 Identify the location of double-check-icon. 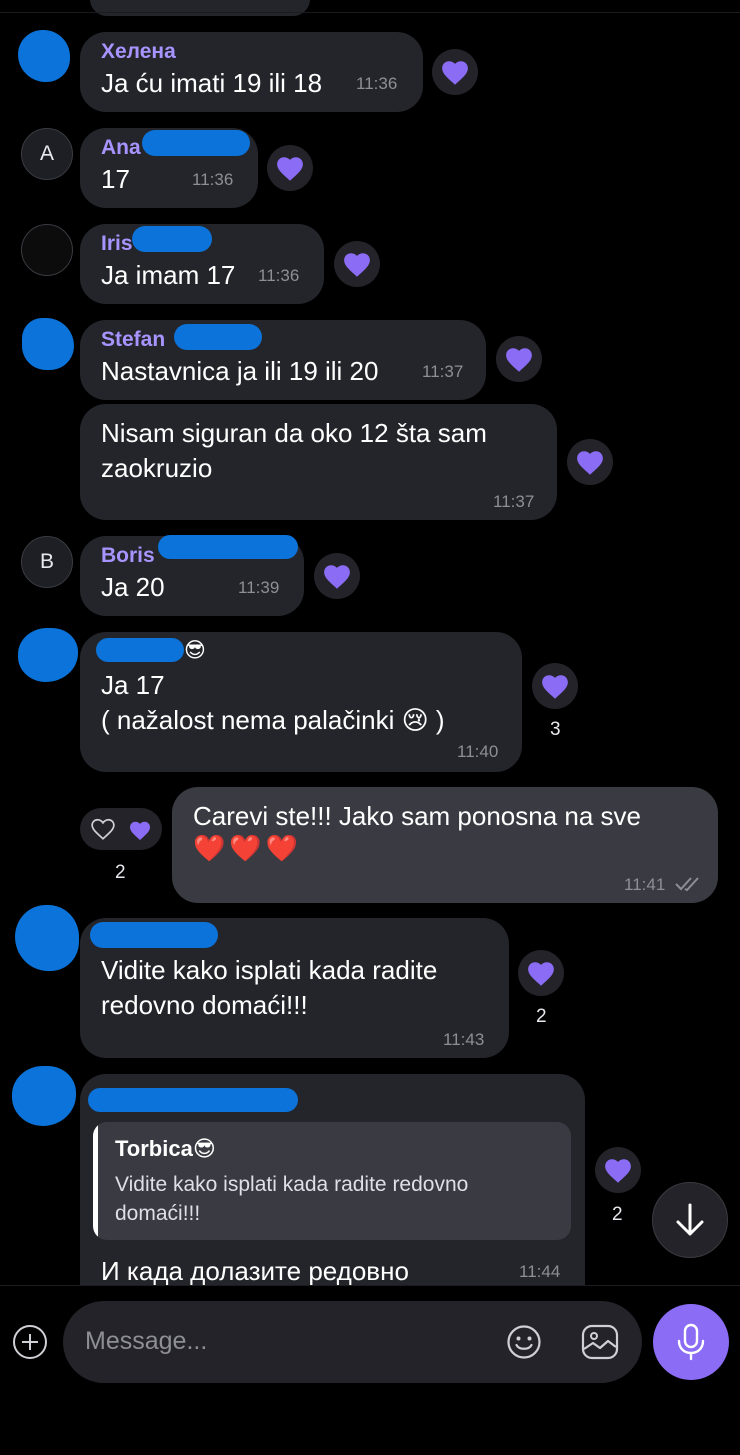
(687, 884).